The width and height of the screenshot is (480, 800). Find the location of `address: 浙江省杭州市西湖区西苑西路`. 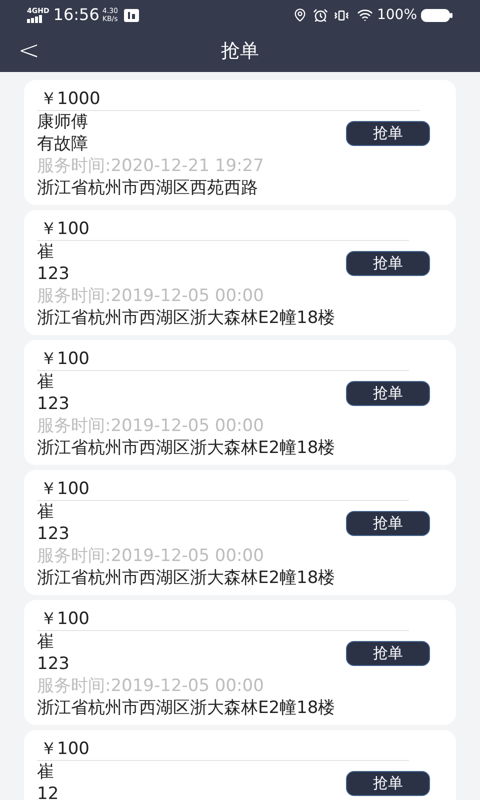

address: 浙江省杭州市西湖区西苑西路 is located at coordinates (147, 188).